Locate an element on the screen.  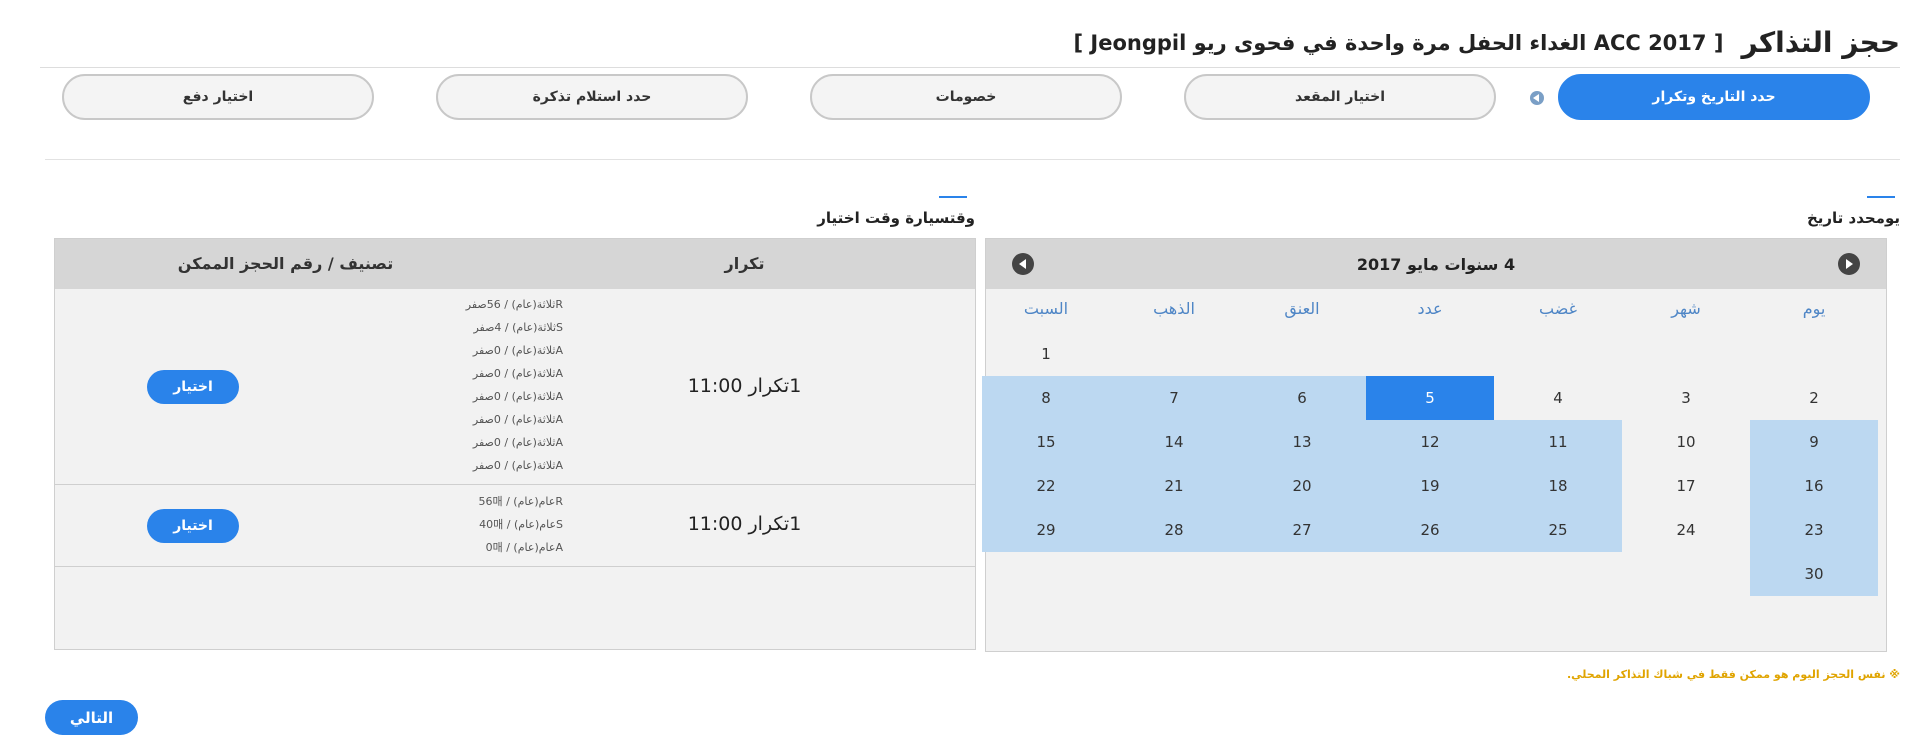
divider is located at coordinates (972, 159).